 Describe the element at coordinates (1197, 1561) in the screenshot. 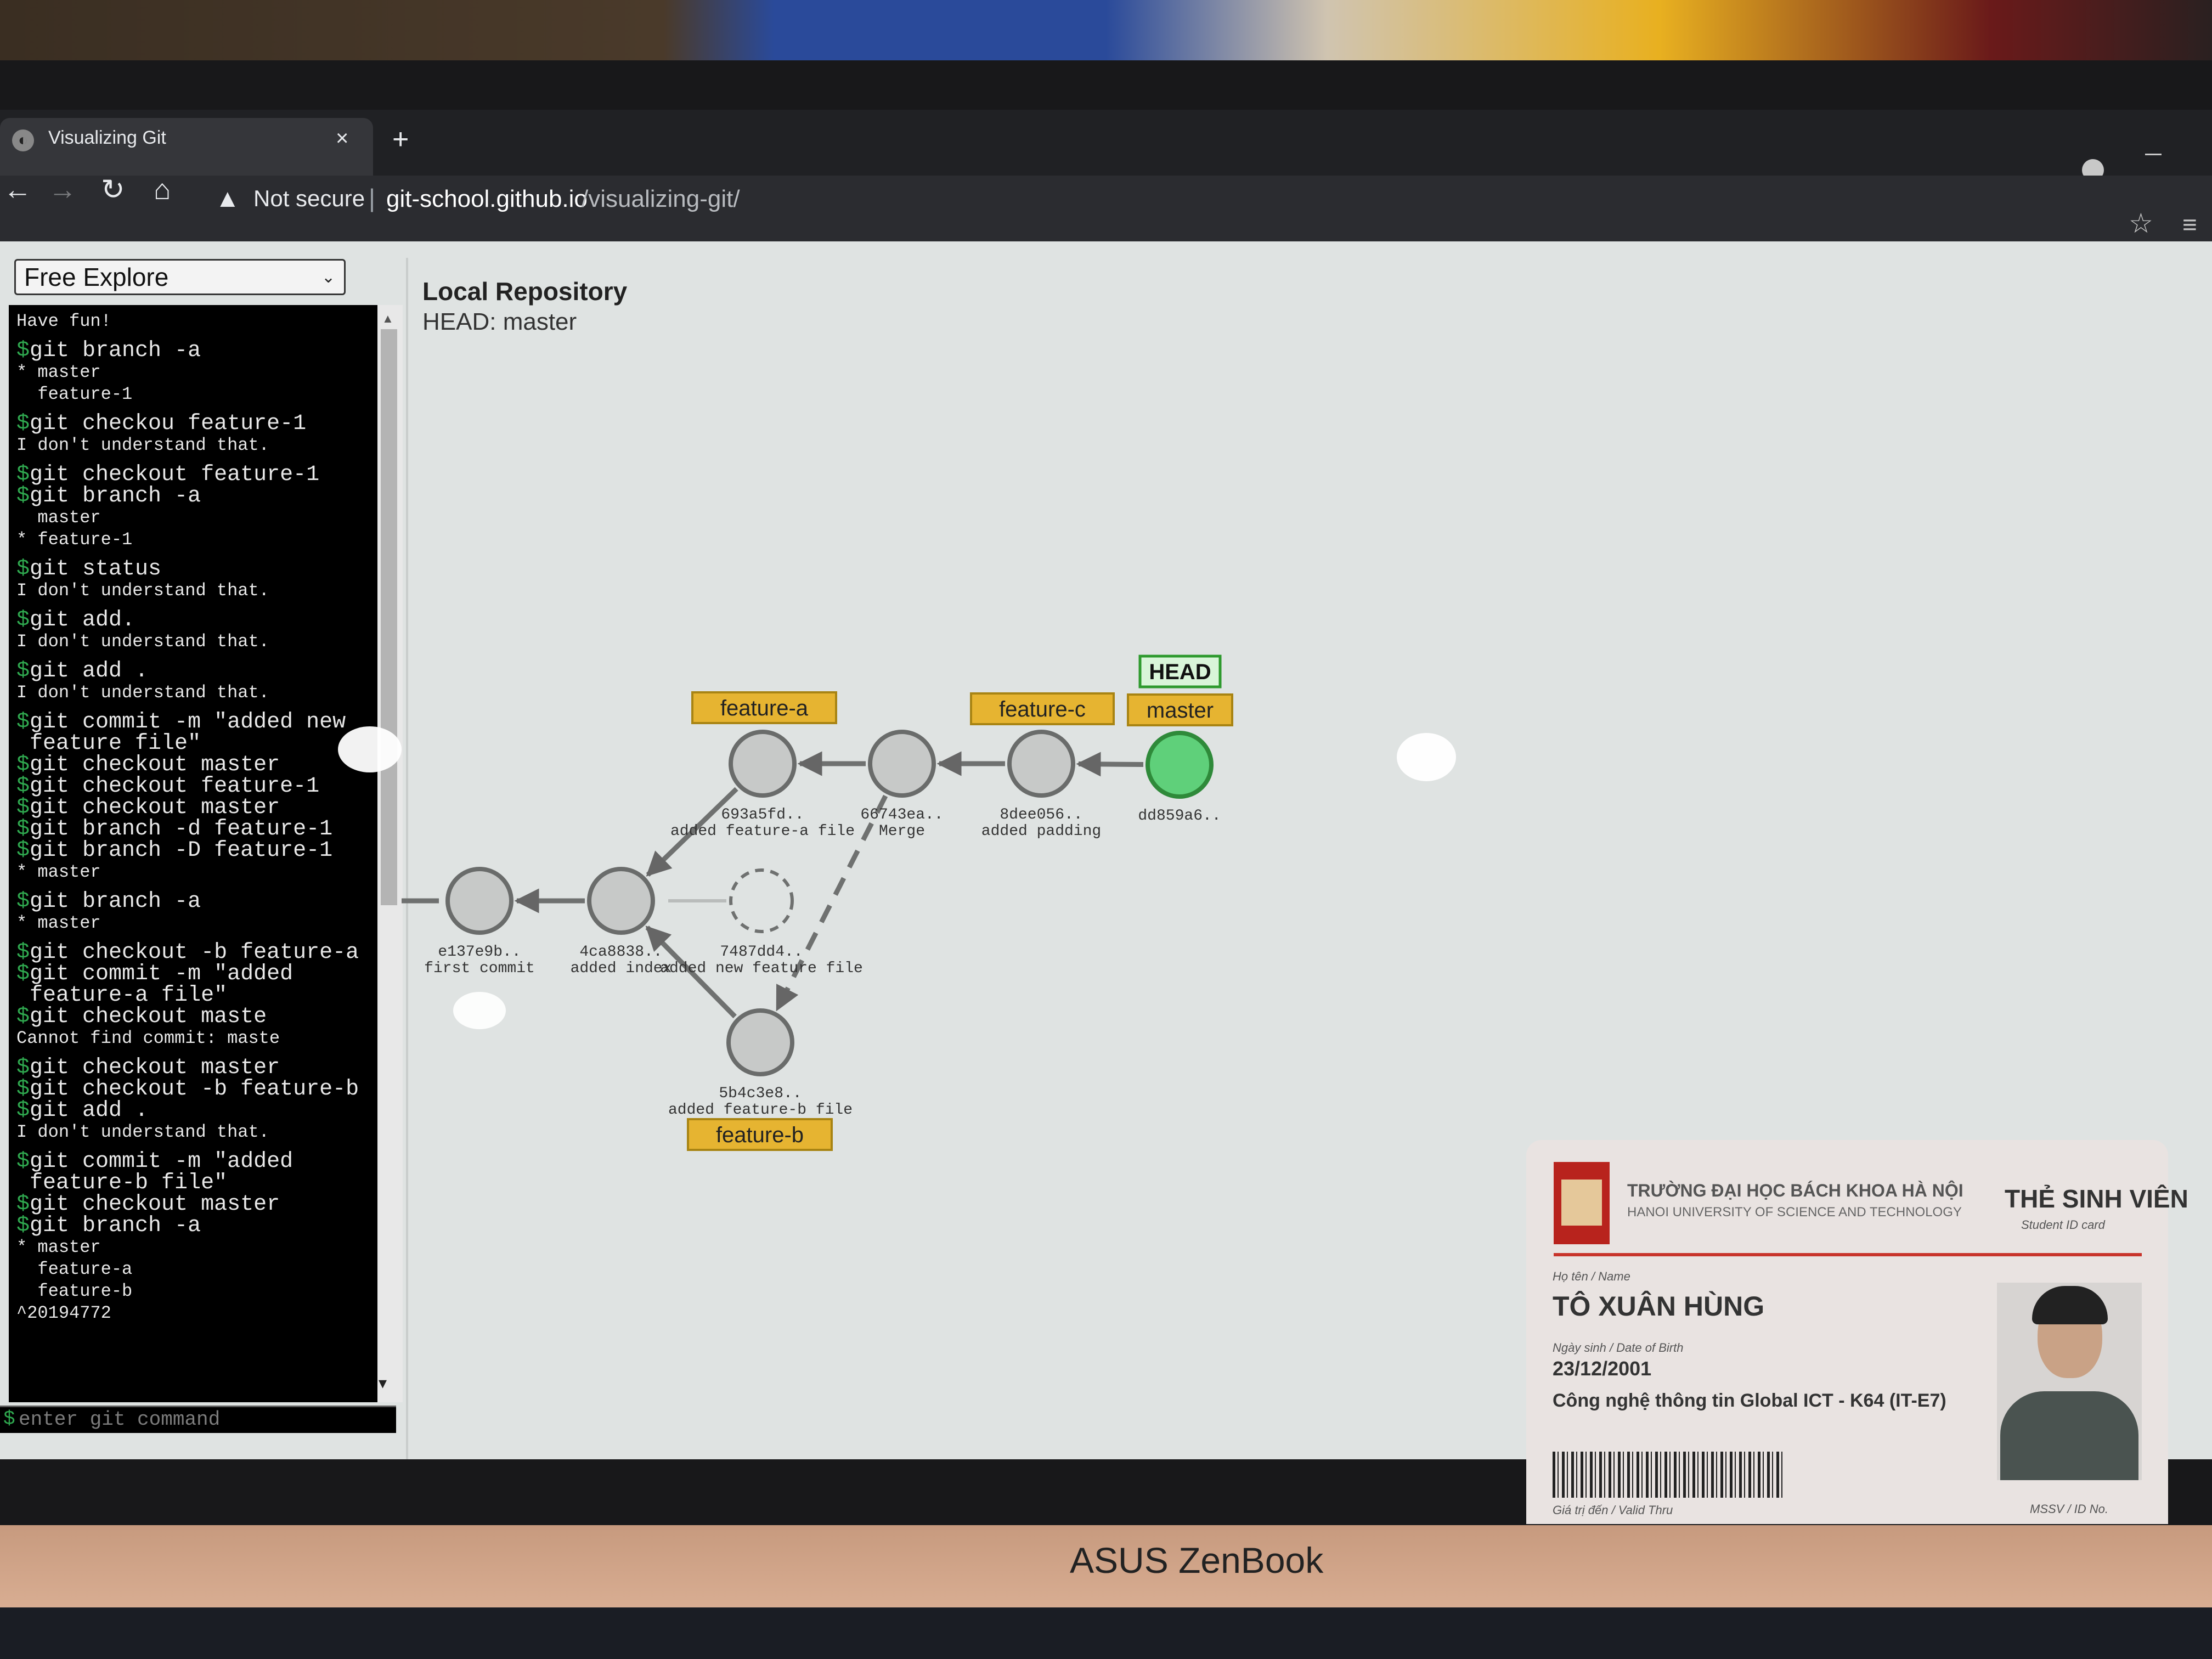

I see `laptop-brand: ASUS ZenBook` at that location.